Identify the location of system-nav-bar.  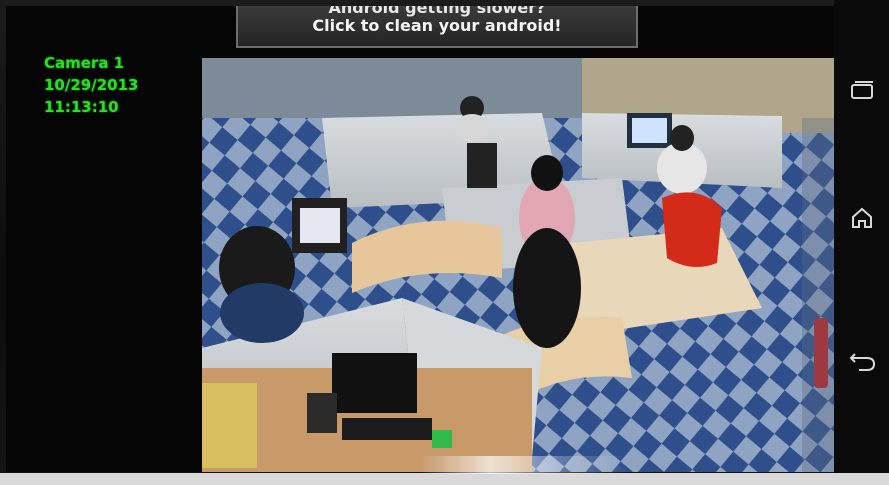
(861, 236).